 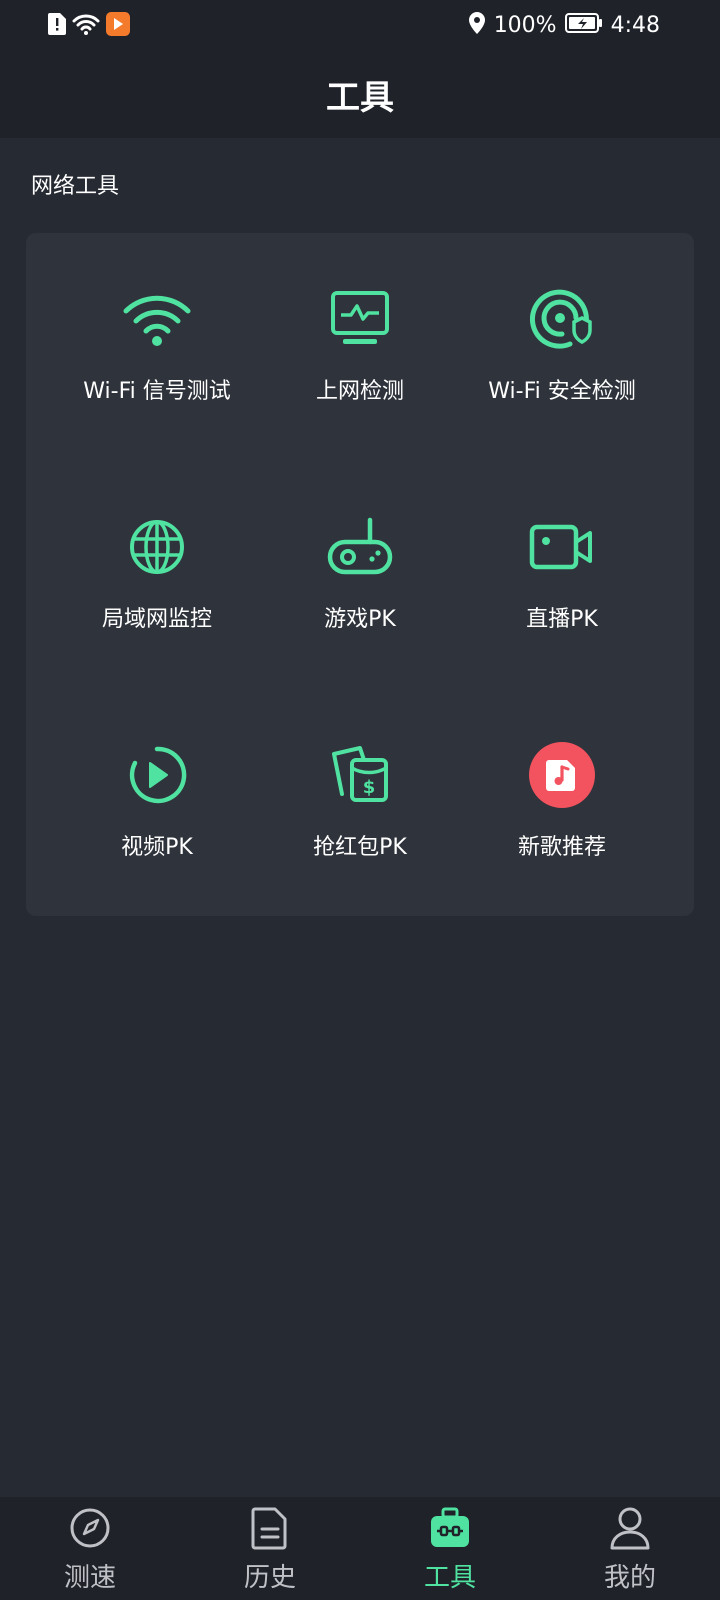 What do you see at coordinates (360, 619) in the screenshot?
I see `tool-label: 游戏PK` at bounding box center [360, 619].